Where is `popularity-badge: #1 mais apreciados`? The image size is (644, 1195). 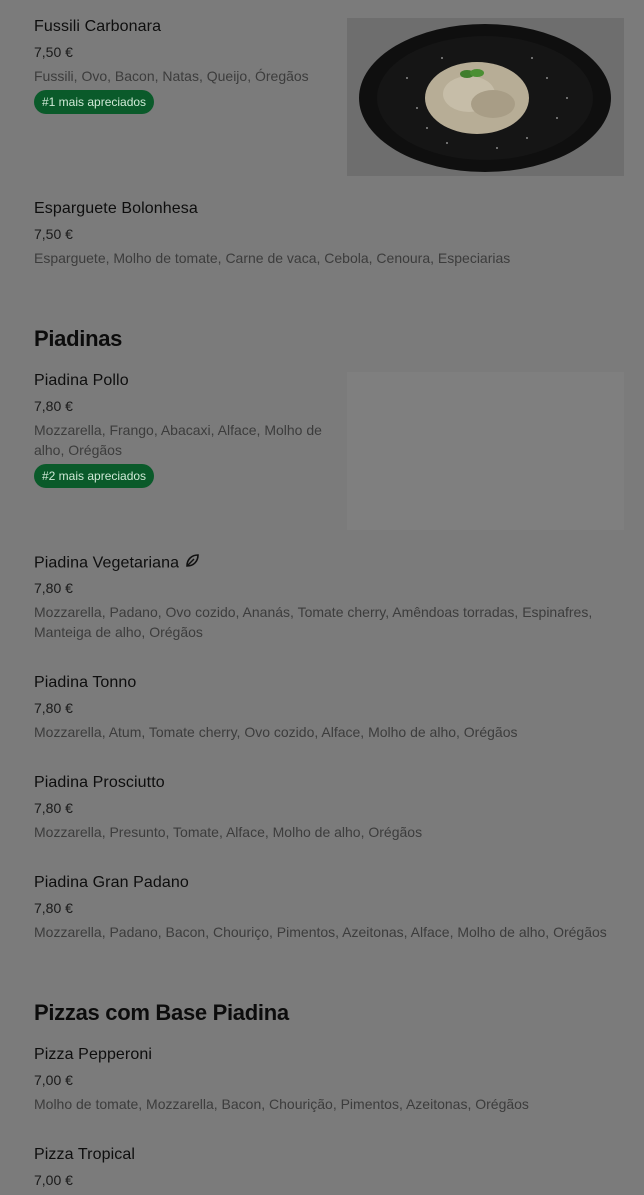
popularity-badge: #1 mais apreciados is located at coordinates (94, 102).